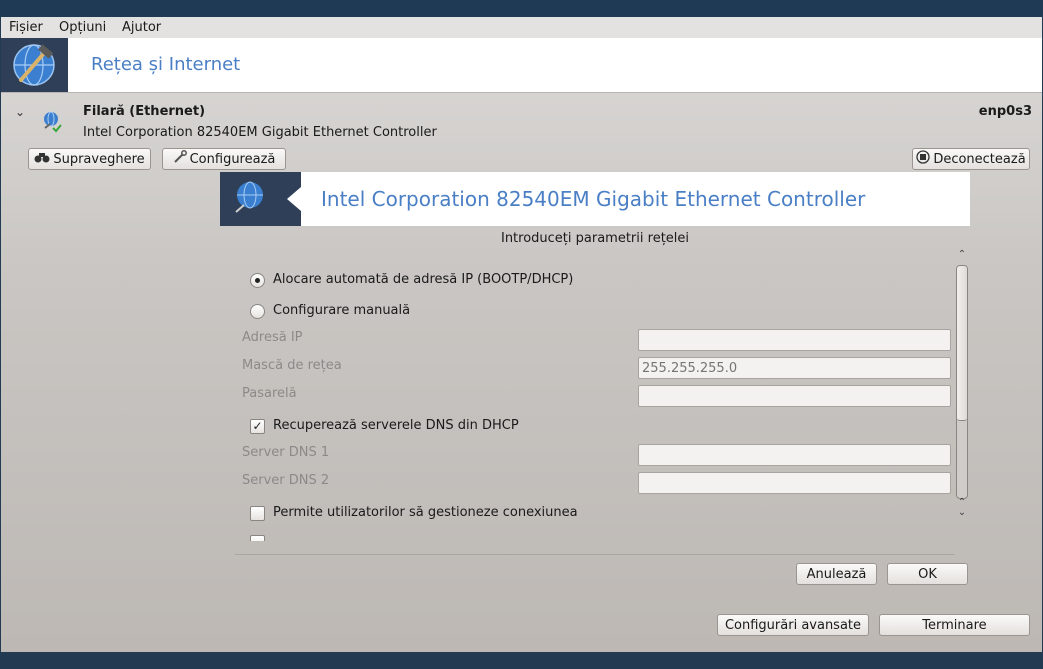 The height and width of the screenshot is (669, 1043). Describe the element at coordinates (144, 111) in the screenshot. I see `connection-title: Filară (Ethernet)` at that location.